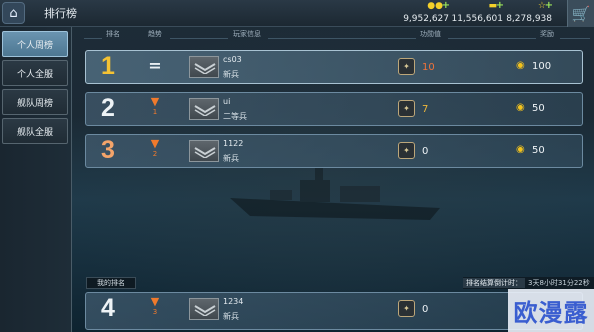  I want to click on tab-personal-server: 个人全服, so click(35, 73).